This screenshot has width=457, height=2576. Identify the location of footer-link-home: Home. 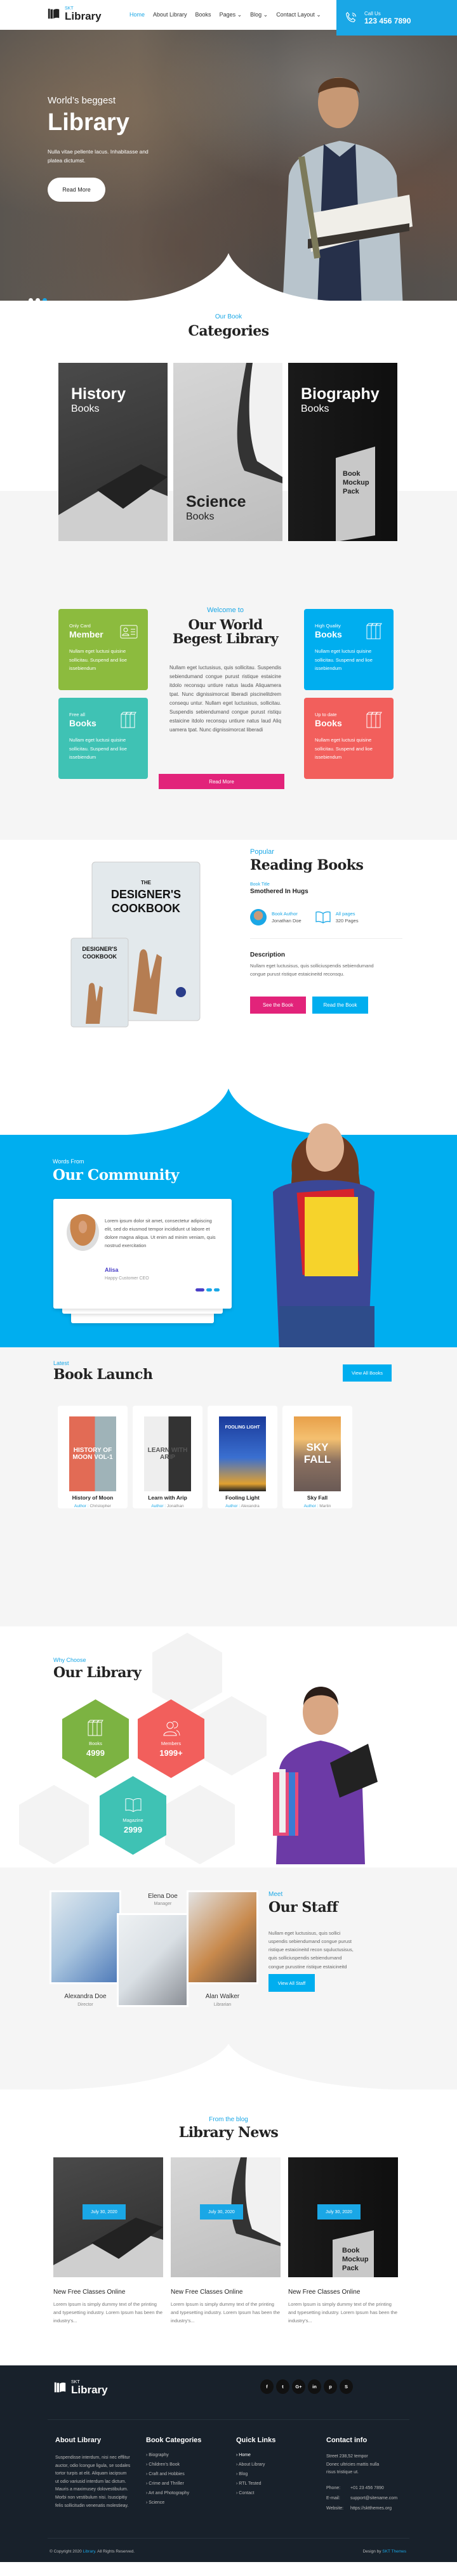
(255, 2457).